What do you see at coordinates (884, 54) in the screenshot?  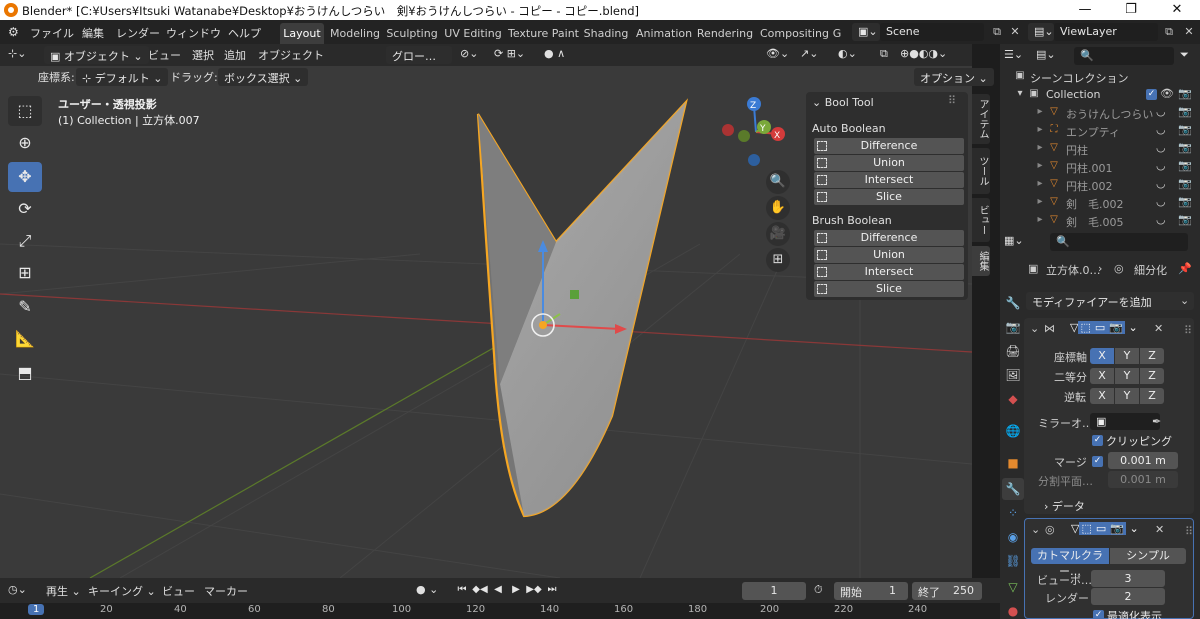 I see `xray-icon: ⧉` at bounding box center [884, 54].